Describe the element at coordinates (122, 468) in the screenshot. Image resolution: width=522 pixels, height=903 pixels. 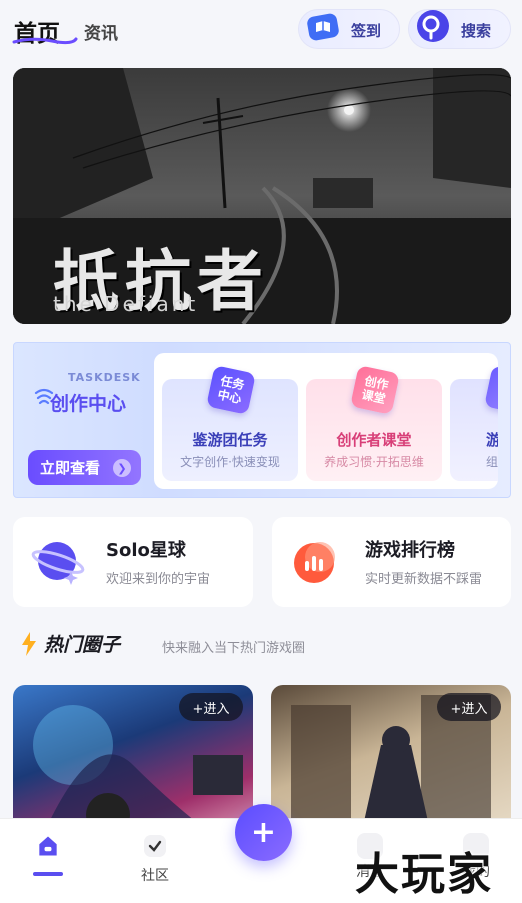
I see `chevron-right-icon: ❯` at that location.